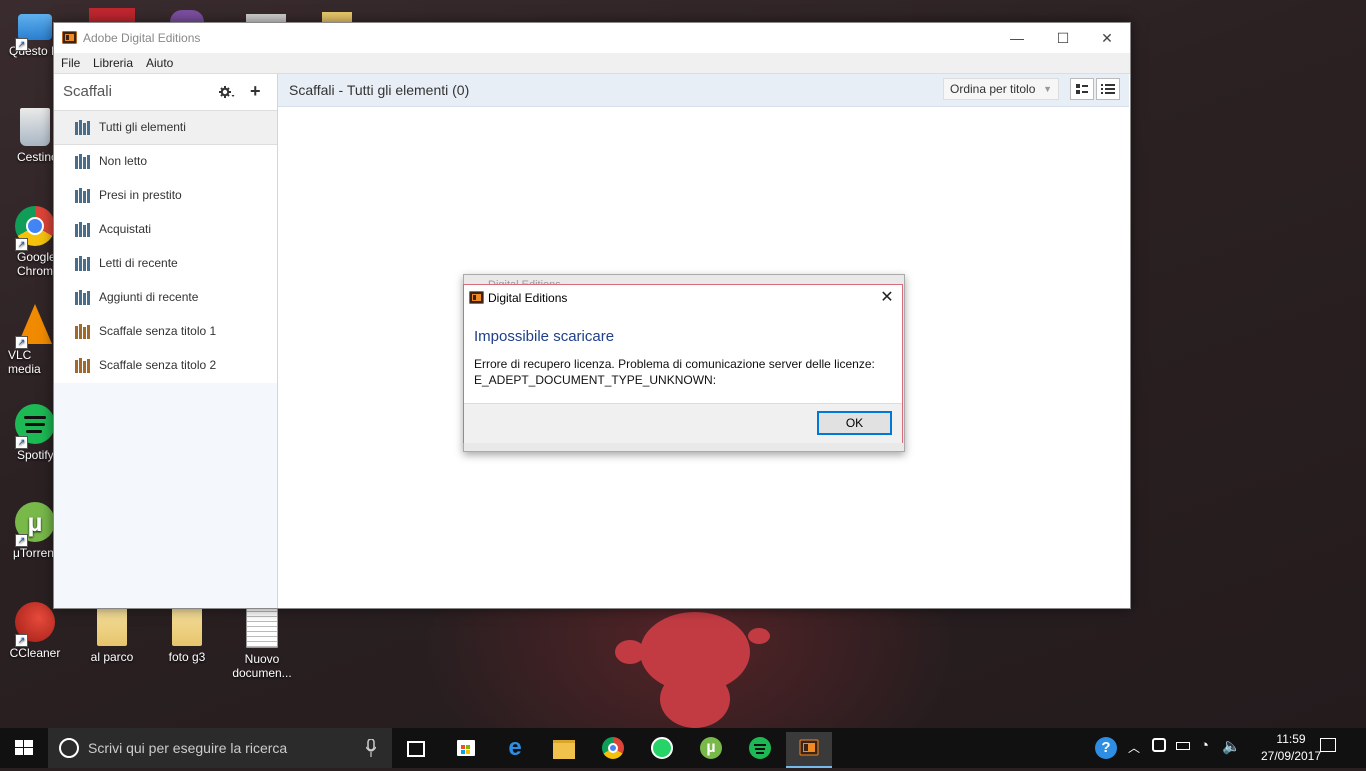 The image size is (1366, 771). Describe the element at coordinates (165, 230) in the screenshot. I see `sidebar-item-shelf: Acquistati` at that location.